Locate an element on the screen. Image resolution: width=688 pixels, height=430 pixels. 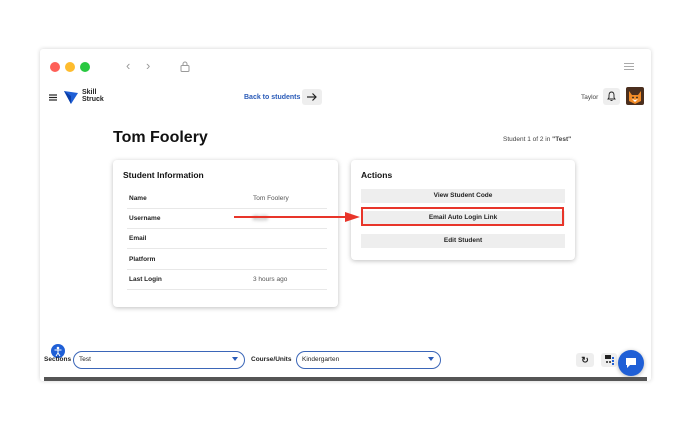
course-units-select-value: Kindergarten is located at coordinates (321, 359).